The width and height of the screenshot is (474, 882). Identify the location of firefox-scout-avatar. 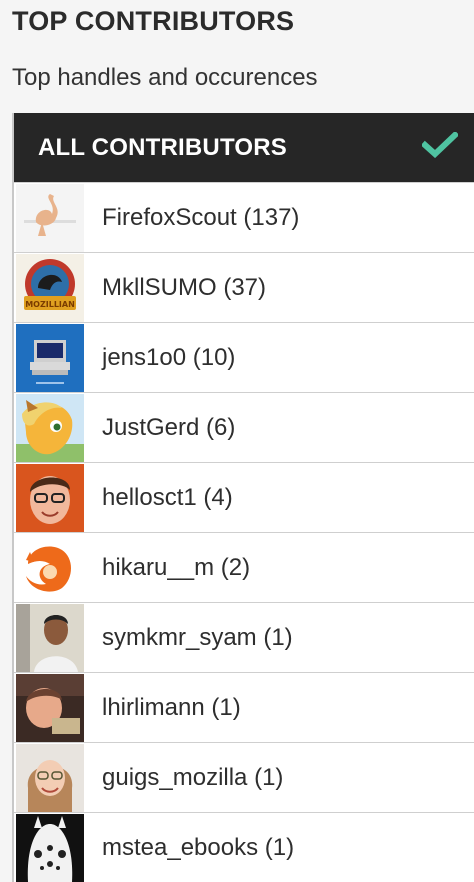
(50, 217).